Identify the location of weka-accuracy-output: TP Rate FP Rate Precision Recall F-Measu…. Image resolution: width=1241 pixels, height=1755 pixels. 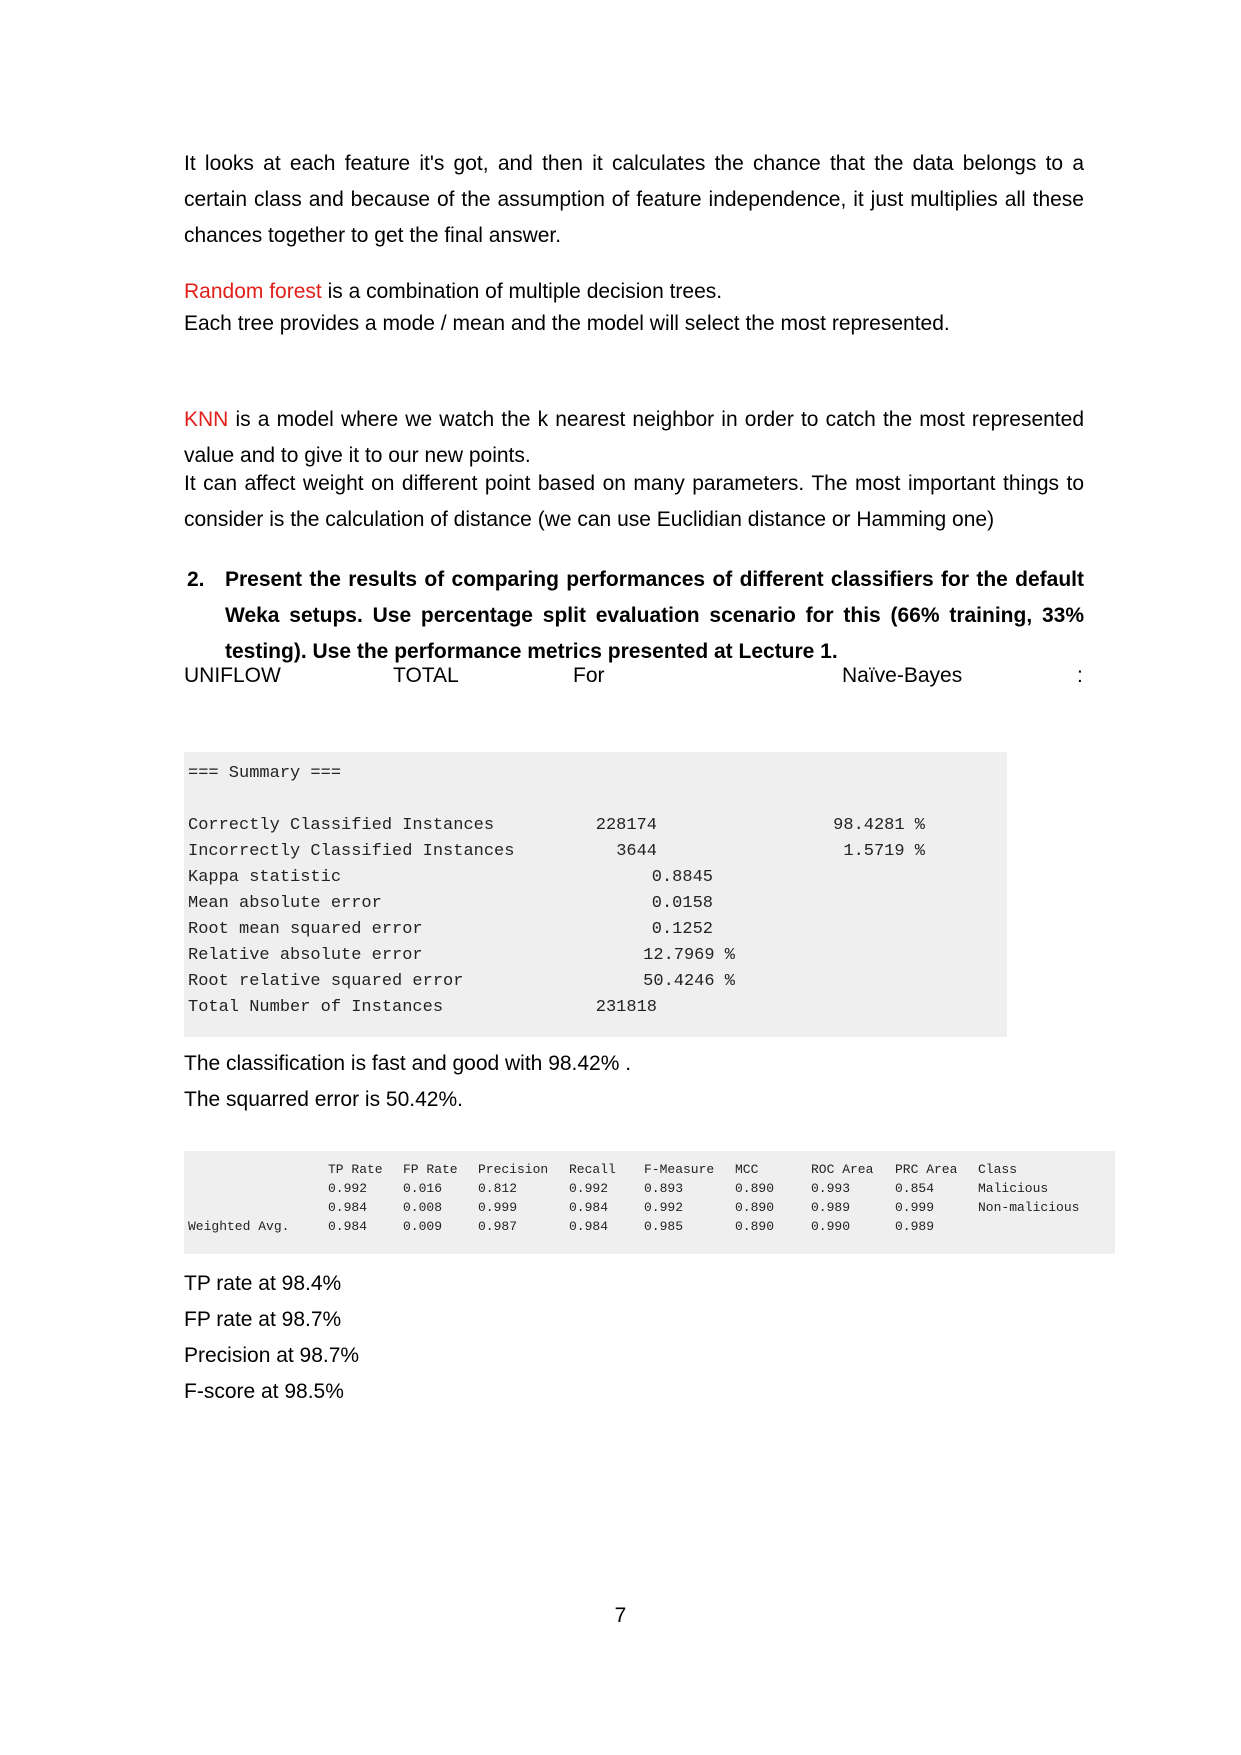
(649, 1202).